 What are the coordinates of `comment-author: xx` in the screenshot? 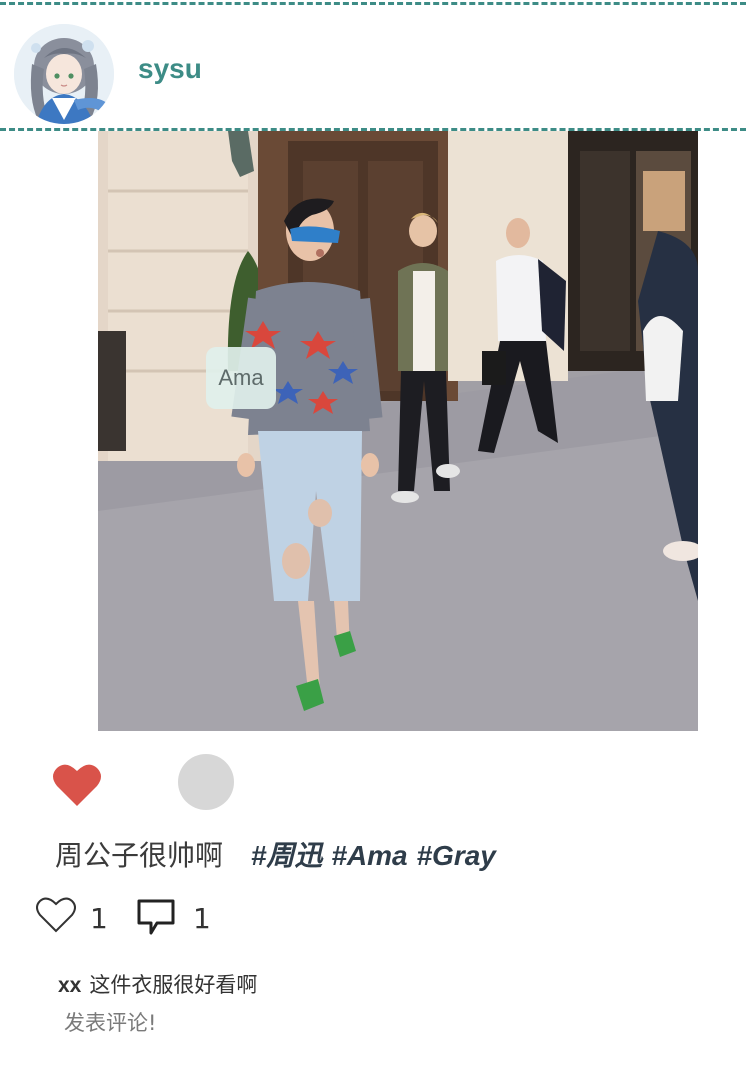 It's located at (69, 985).